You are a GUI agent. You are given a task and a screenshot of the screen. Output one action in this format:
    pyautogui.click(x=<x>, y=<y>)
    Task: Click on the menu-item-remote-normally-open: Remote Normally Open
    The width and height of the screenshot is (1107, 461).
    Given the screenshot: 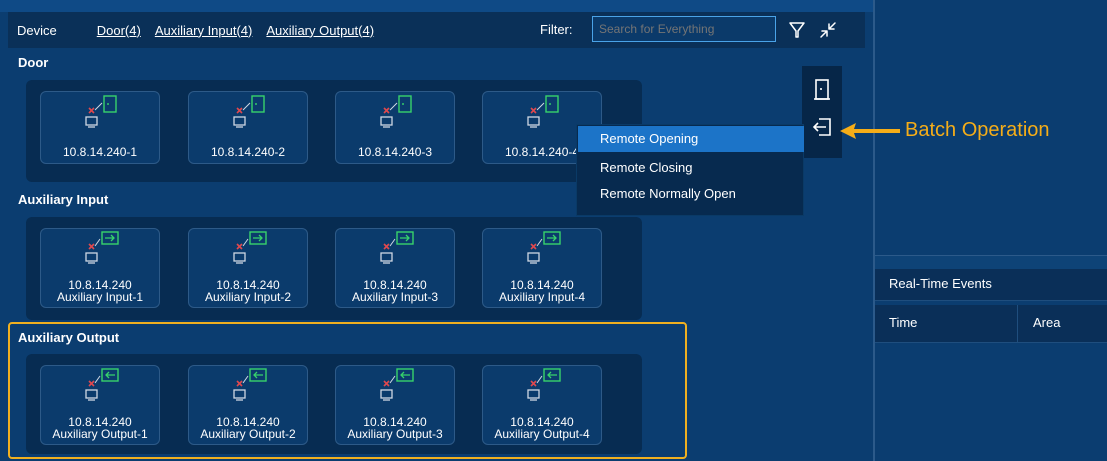 What is the action you would take?
    pyautogui.click(x=691, y=194)
    